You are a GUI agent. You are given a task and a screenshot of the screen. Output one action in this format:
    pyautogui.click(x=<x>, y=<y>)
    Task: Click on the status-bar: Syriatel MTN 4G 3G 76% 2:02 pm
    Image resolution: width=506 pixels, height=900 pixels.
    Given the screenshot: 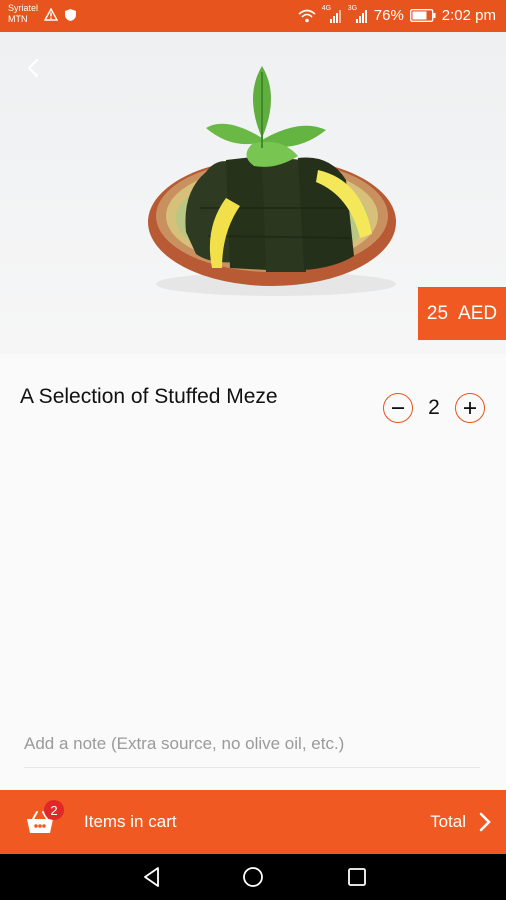 What is the action you would take?
    pyautogui.click(x=253, y=16)
    